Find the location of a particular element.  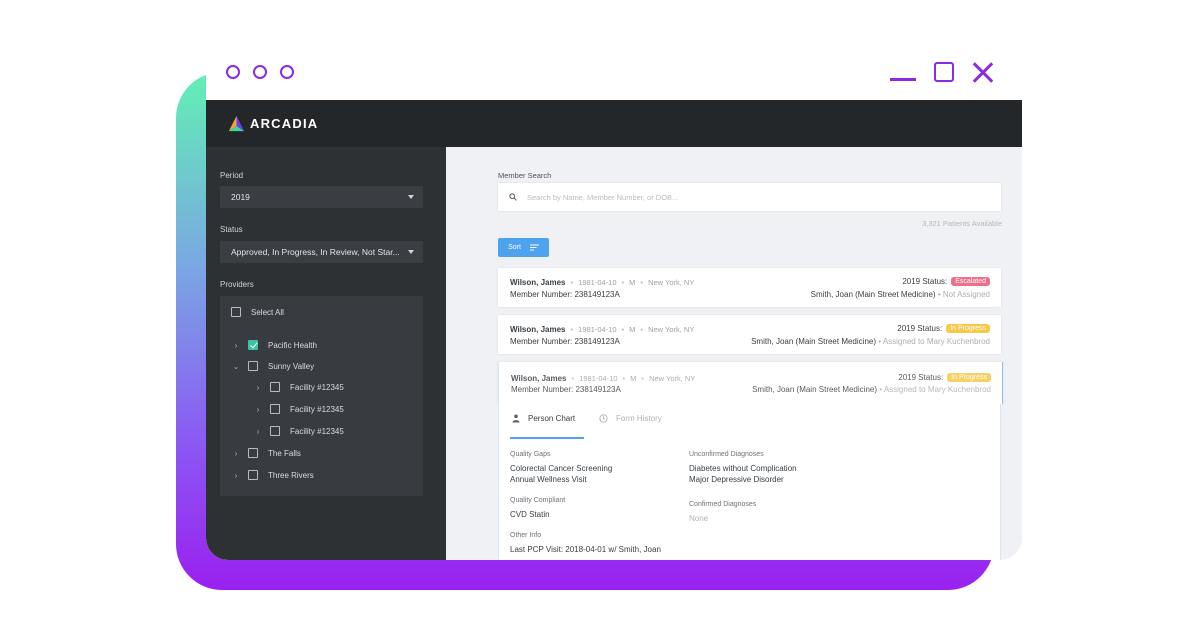

confirmed-diagnoses-title: Confirmed Diagnoses is located at coordinates (723, 504).